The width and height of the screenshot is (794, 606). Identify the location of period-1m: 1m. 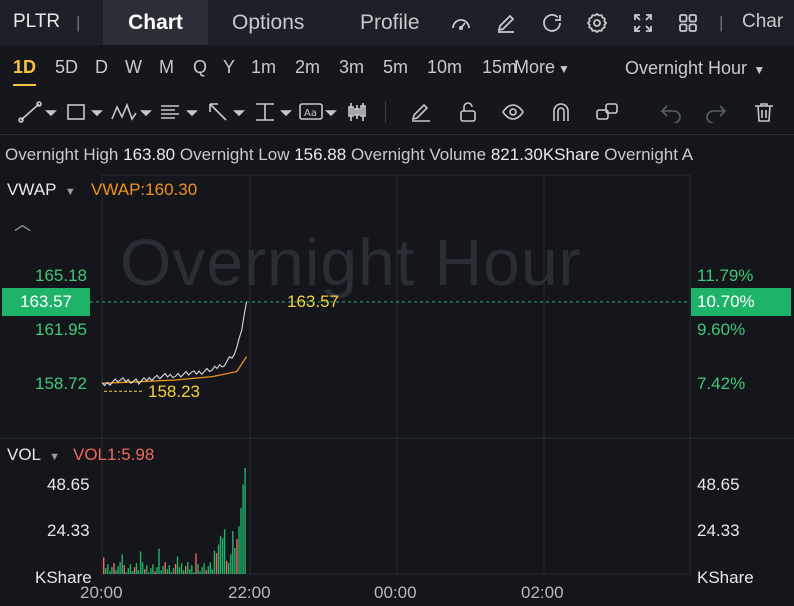
(263, 67).